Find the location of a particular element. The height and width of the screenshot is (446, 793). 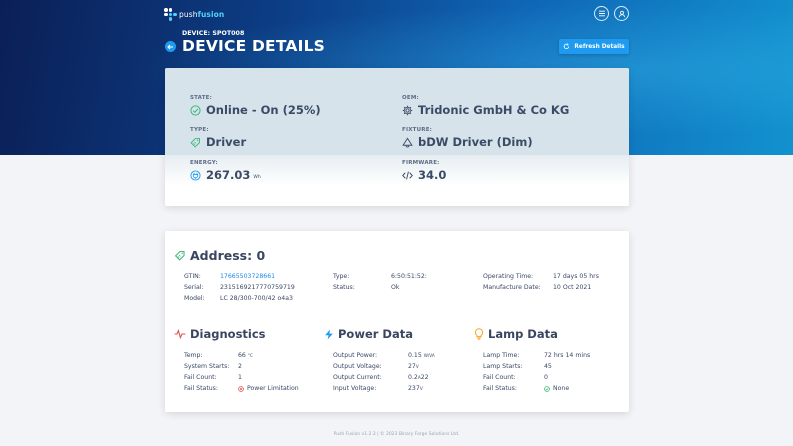

refresh-label: Refresh Details is located at coordinates (599, 46).